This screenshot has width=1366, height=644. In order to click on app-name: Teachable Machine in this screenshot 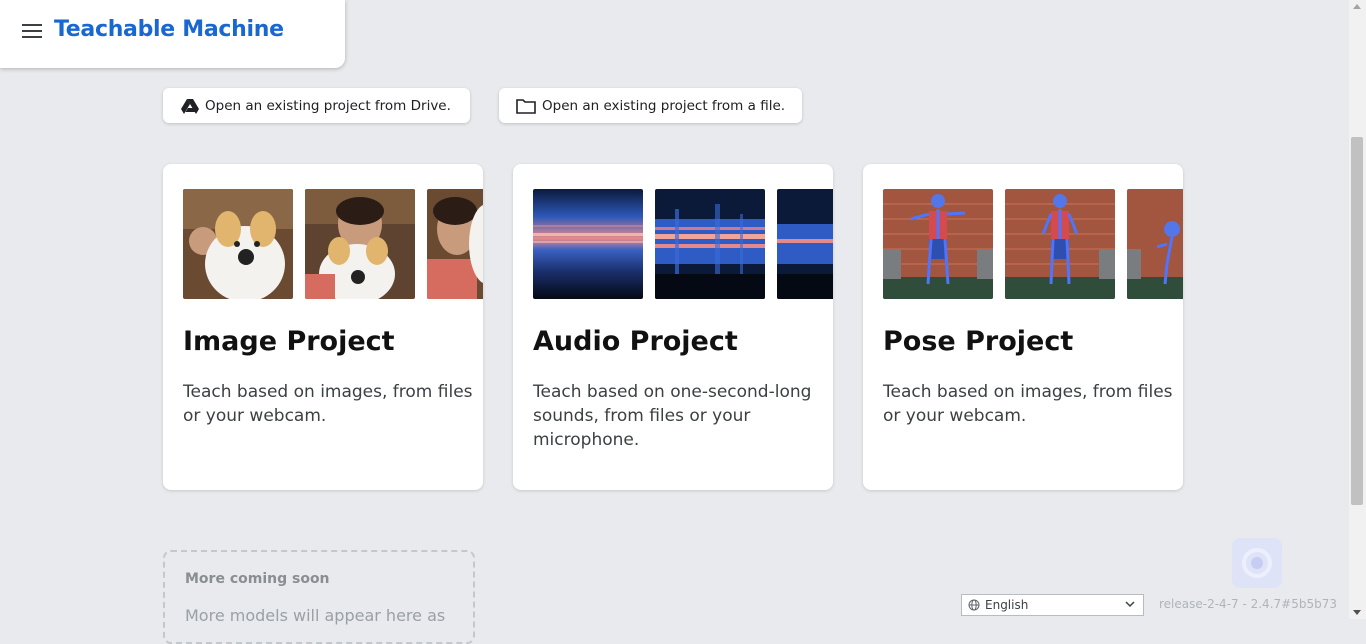, I will do `click(169, 29)`.